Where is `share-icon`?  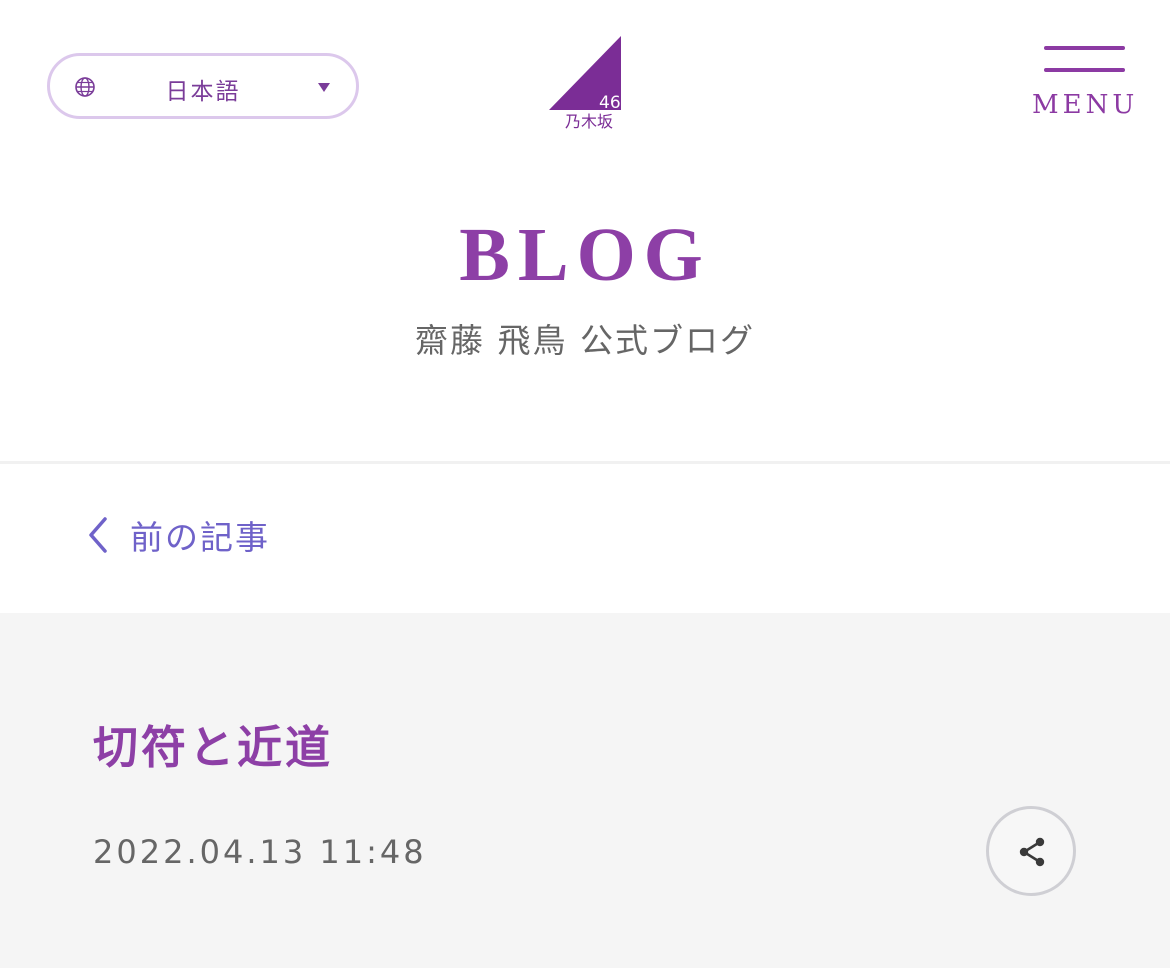
share-icon is located at coordinates (1032, 852).